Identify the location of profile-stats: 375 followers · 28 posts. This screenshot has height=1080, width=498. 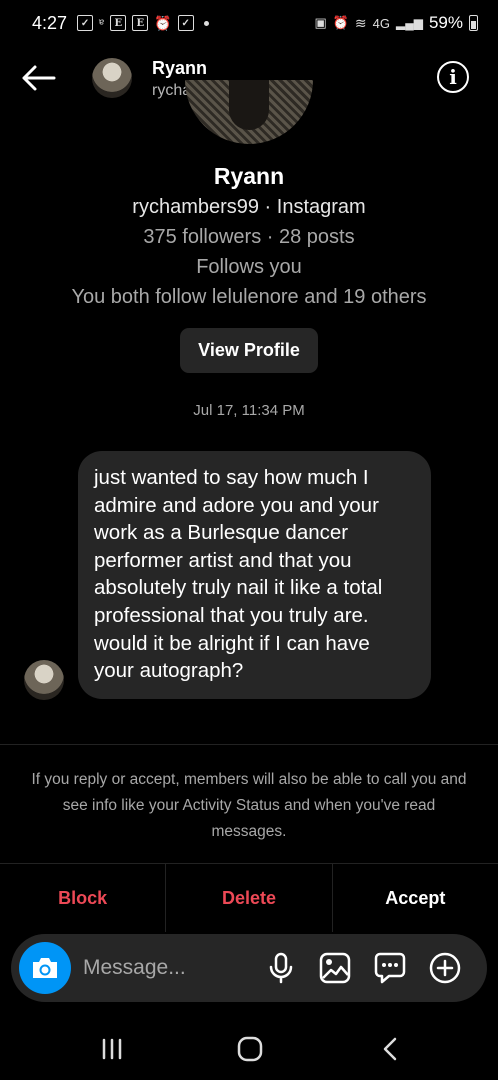
(249, 237).